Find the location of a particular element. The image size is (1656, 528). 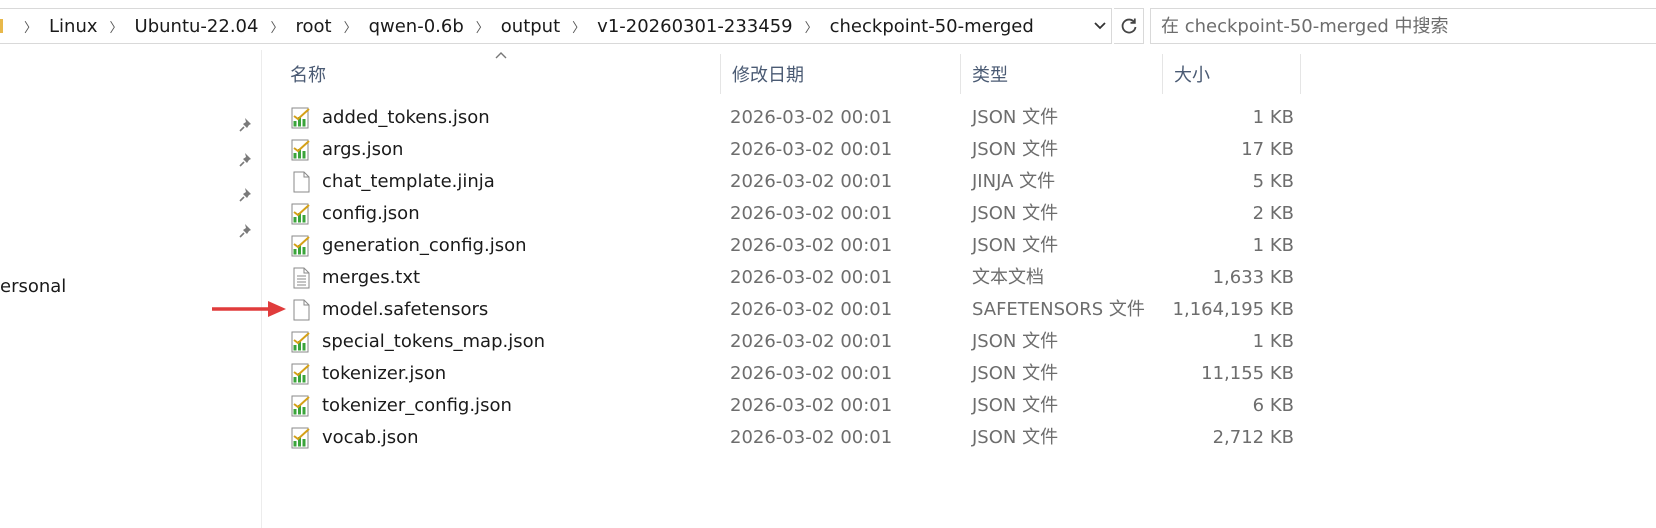

breadcrumb-item-root: root is located at coordinates (313, 26).